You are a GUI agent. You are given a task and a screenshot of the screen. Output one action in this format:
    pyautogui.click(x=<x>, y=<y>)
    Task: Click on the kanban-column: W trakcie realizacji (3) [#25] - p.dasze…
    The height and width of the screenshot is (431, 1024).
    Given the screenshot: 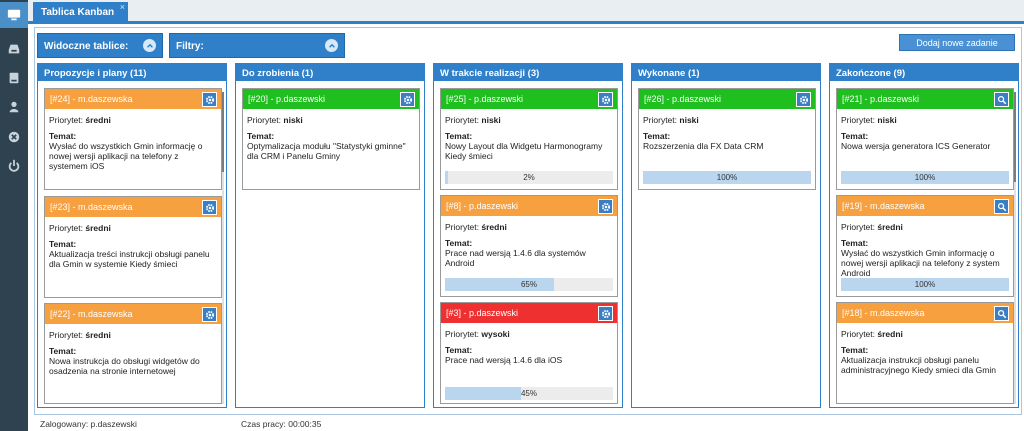 What is the action you would take?
    pyautogui.click(x=528, y=235)
    